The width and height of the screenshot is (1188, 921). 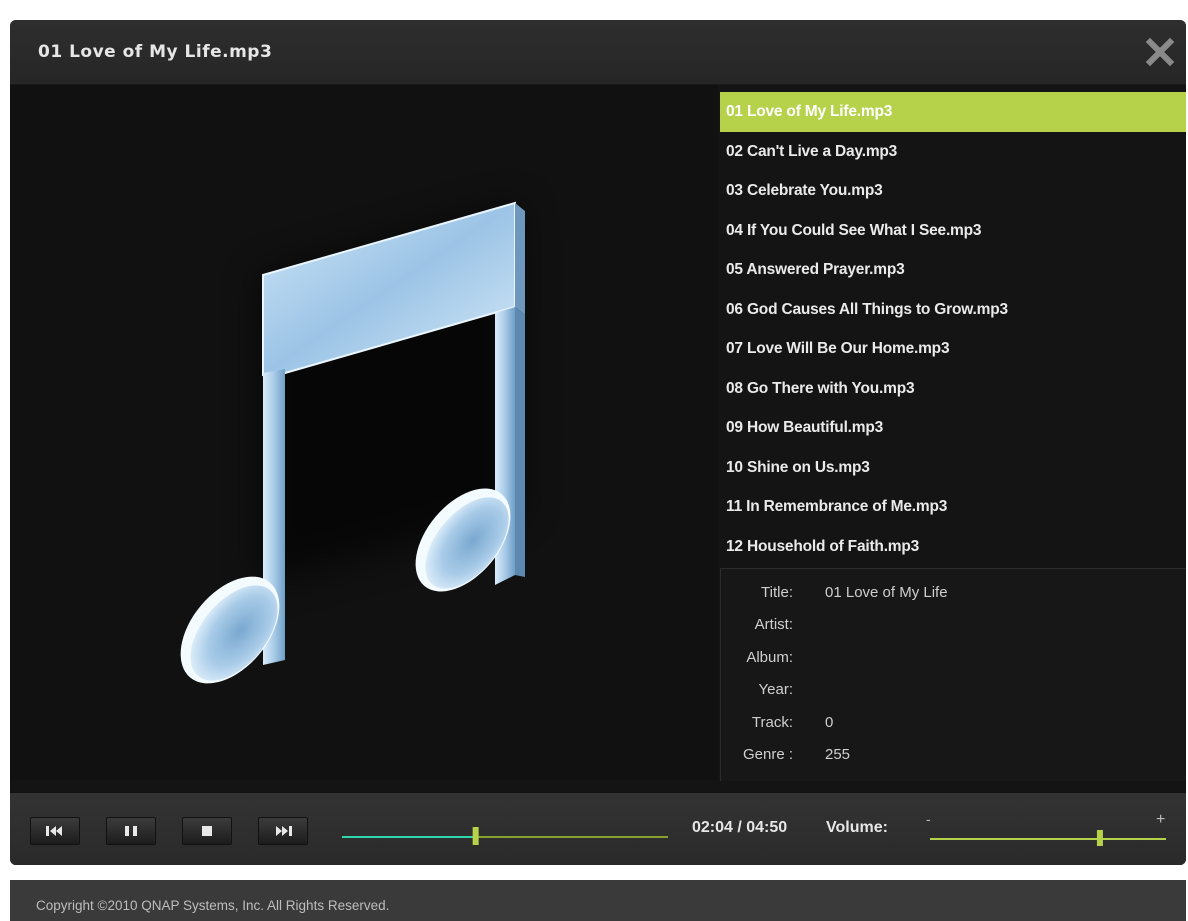 I want to click on volume-thumb, so click(x=1099, y=838).